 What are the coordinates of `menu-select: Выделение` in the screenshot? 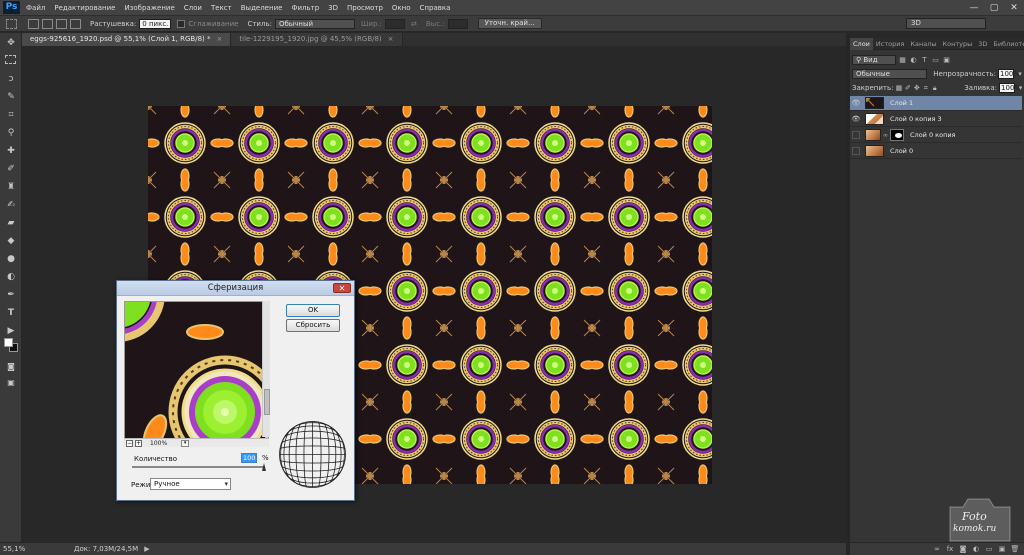 It's located at (262, 8).